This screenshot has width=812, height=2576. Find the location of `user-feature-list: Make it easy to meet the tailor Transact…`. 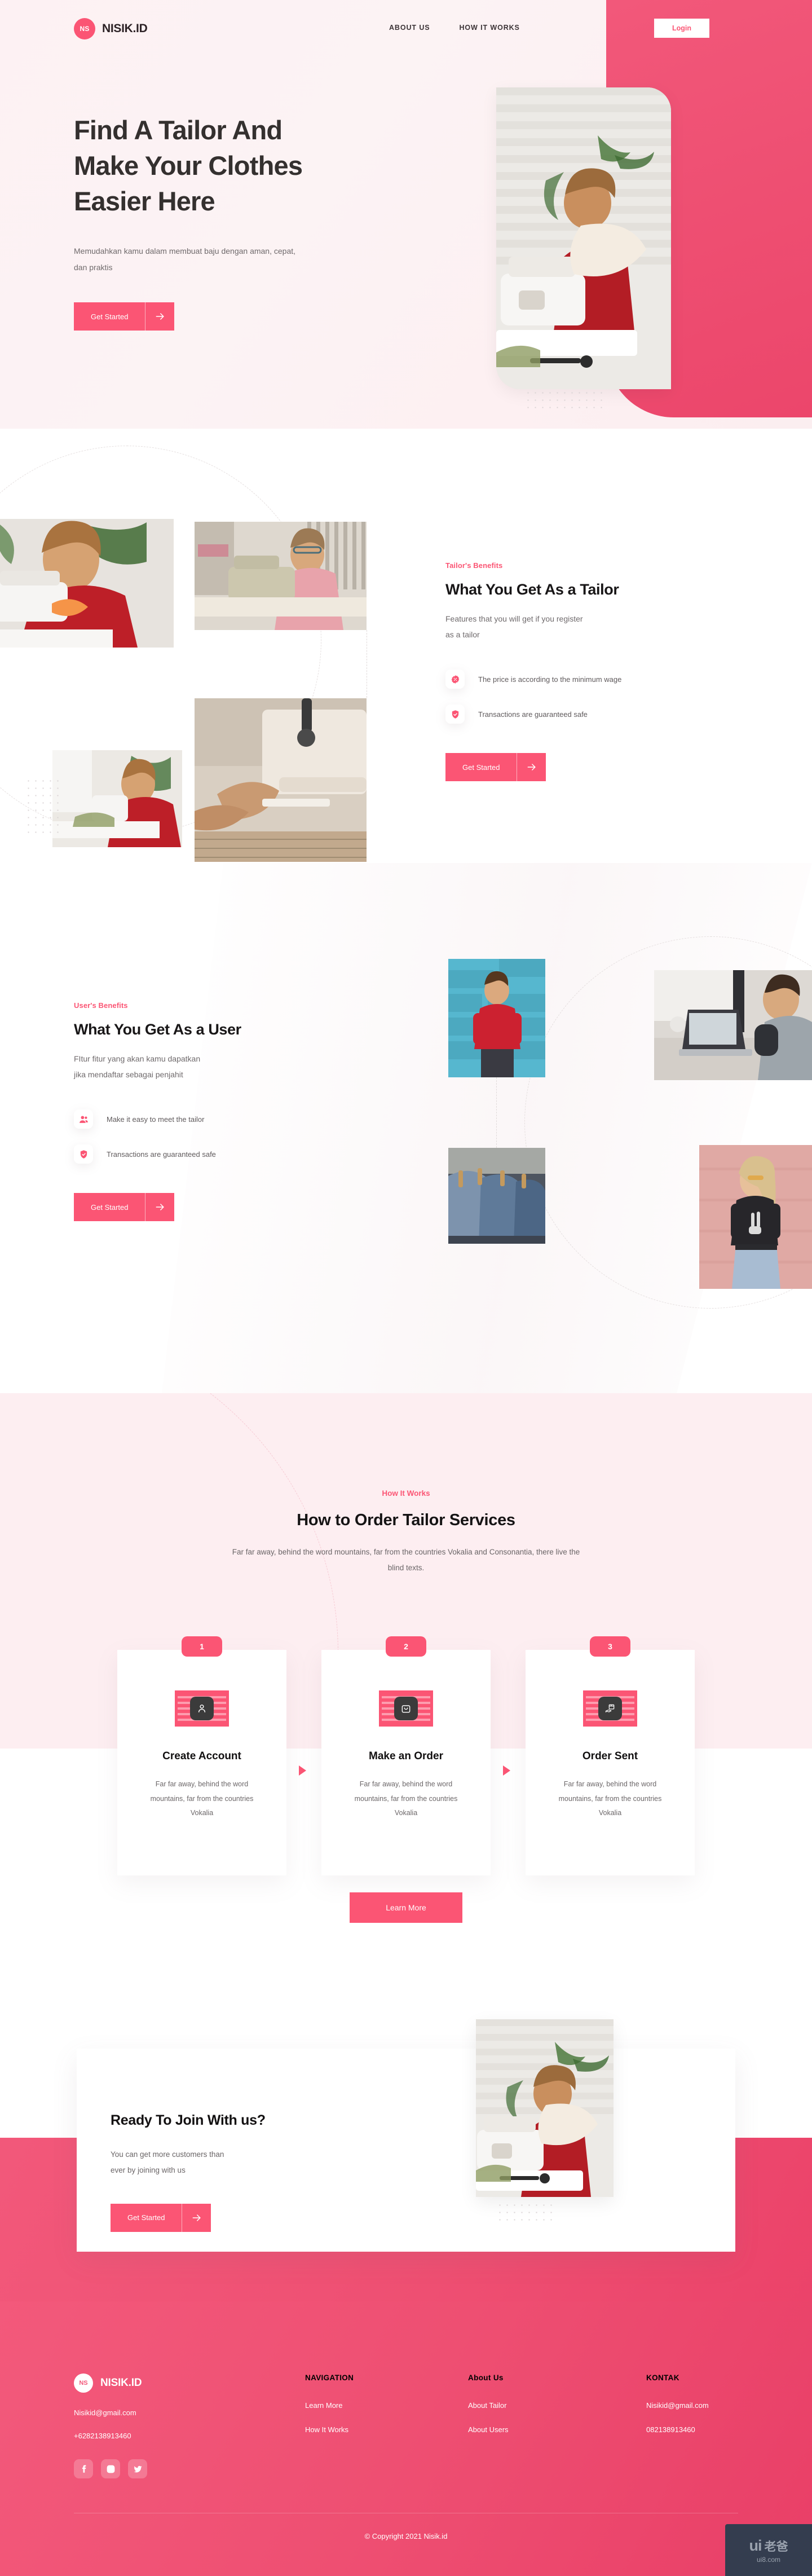

user-feature-list: Make it easy to meet the tailor Transact… is located at coordinates (220, 1137).